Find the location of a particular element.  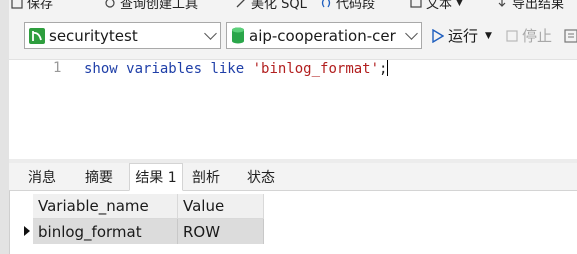

connection-icon is located at coordinates (37, 35).